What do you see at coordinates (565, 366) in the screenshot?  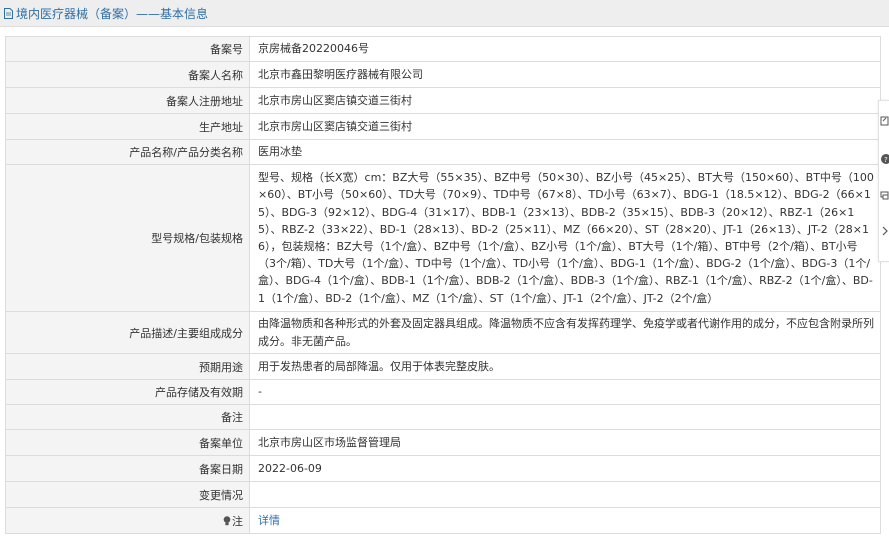 I see `row-value: 用于发热患者的局部降温。仅用于体表完整皮肤。` at bounding box center [565, 366].